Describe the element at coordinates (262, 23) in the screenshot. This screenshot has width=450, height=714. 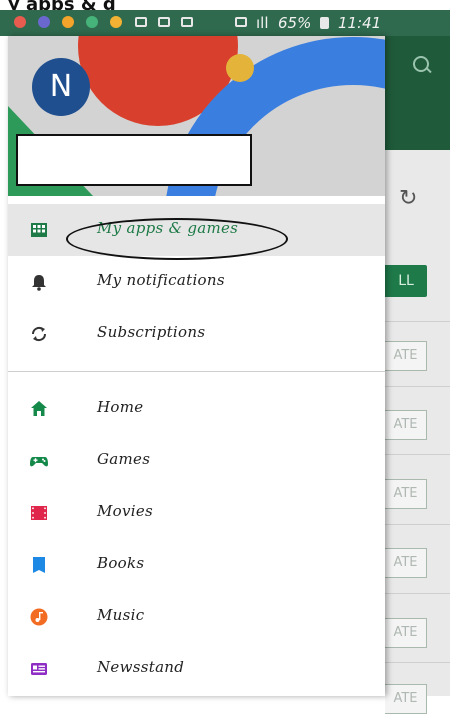
I see `signal-icon: ıll` at that location.